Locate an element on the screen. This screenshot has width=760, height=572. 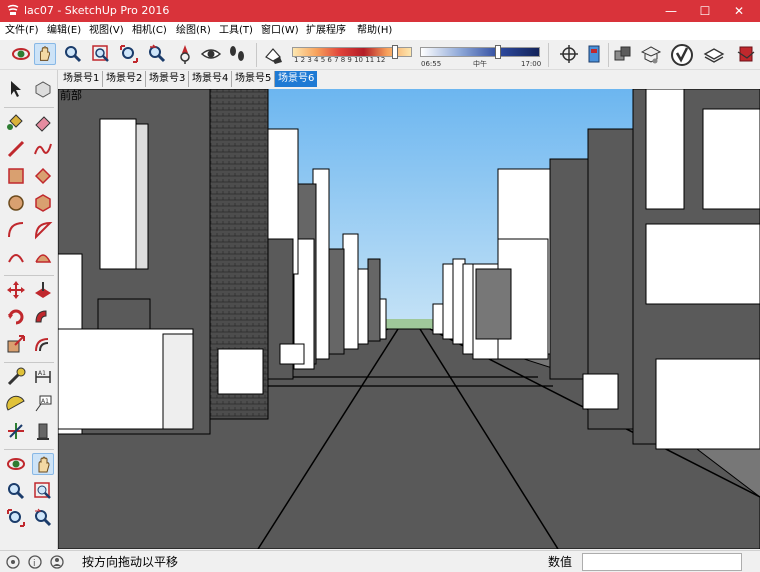
scene-tab-3: 场景号3 is located at coordinates (168, 79).